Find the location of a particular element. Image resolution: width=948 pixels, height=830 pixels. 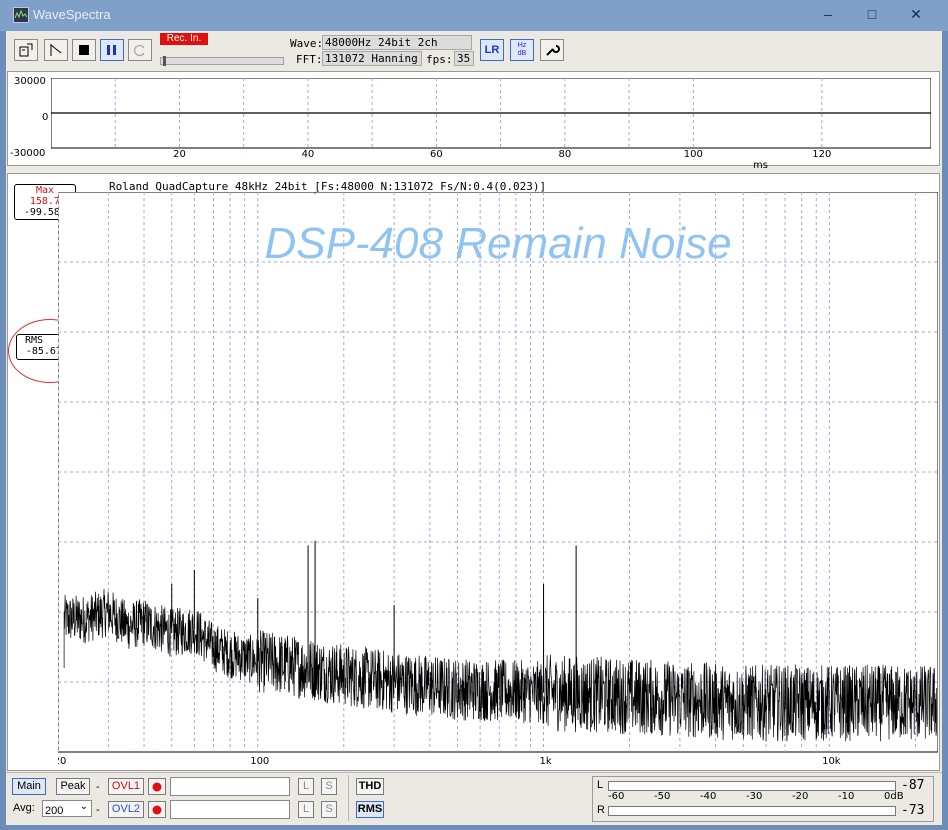

rms-button: RMS is located at coordinates (370, 809).